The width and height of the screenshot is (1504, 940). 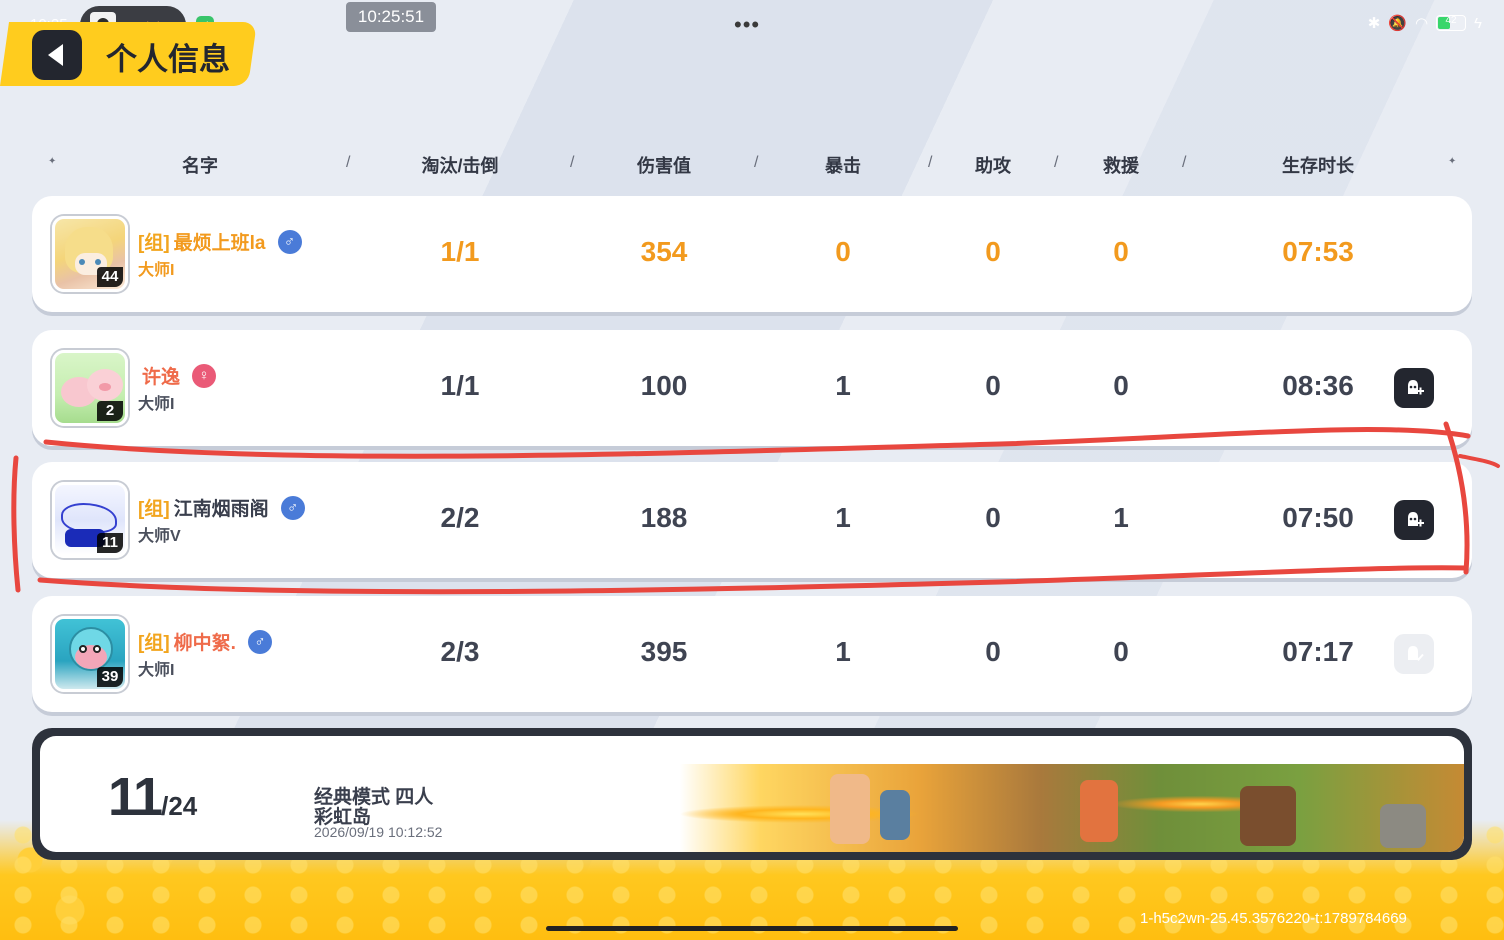 I want to click on battery-icon: 42, so click(x=1451, y=23).